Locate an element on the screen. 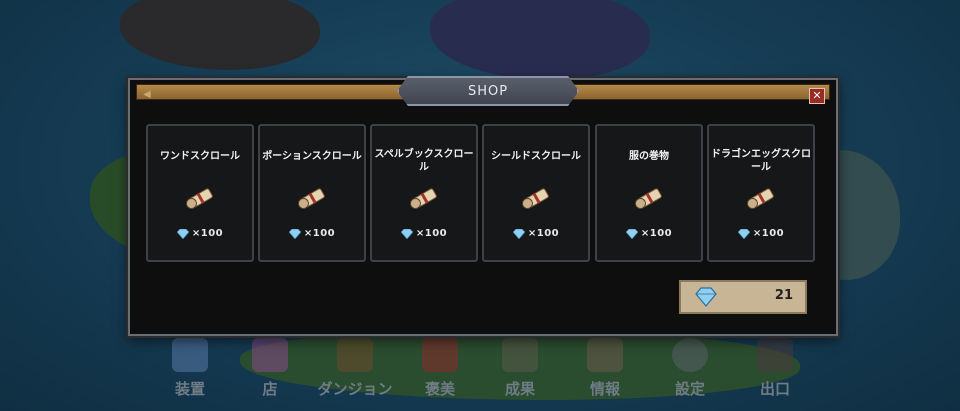 Image resolution: width=960 pixels, height=411 pixels. nav-item-reward: 褒美 is located at coordinates (440, 371).